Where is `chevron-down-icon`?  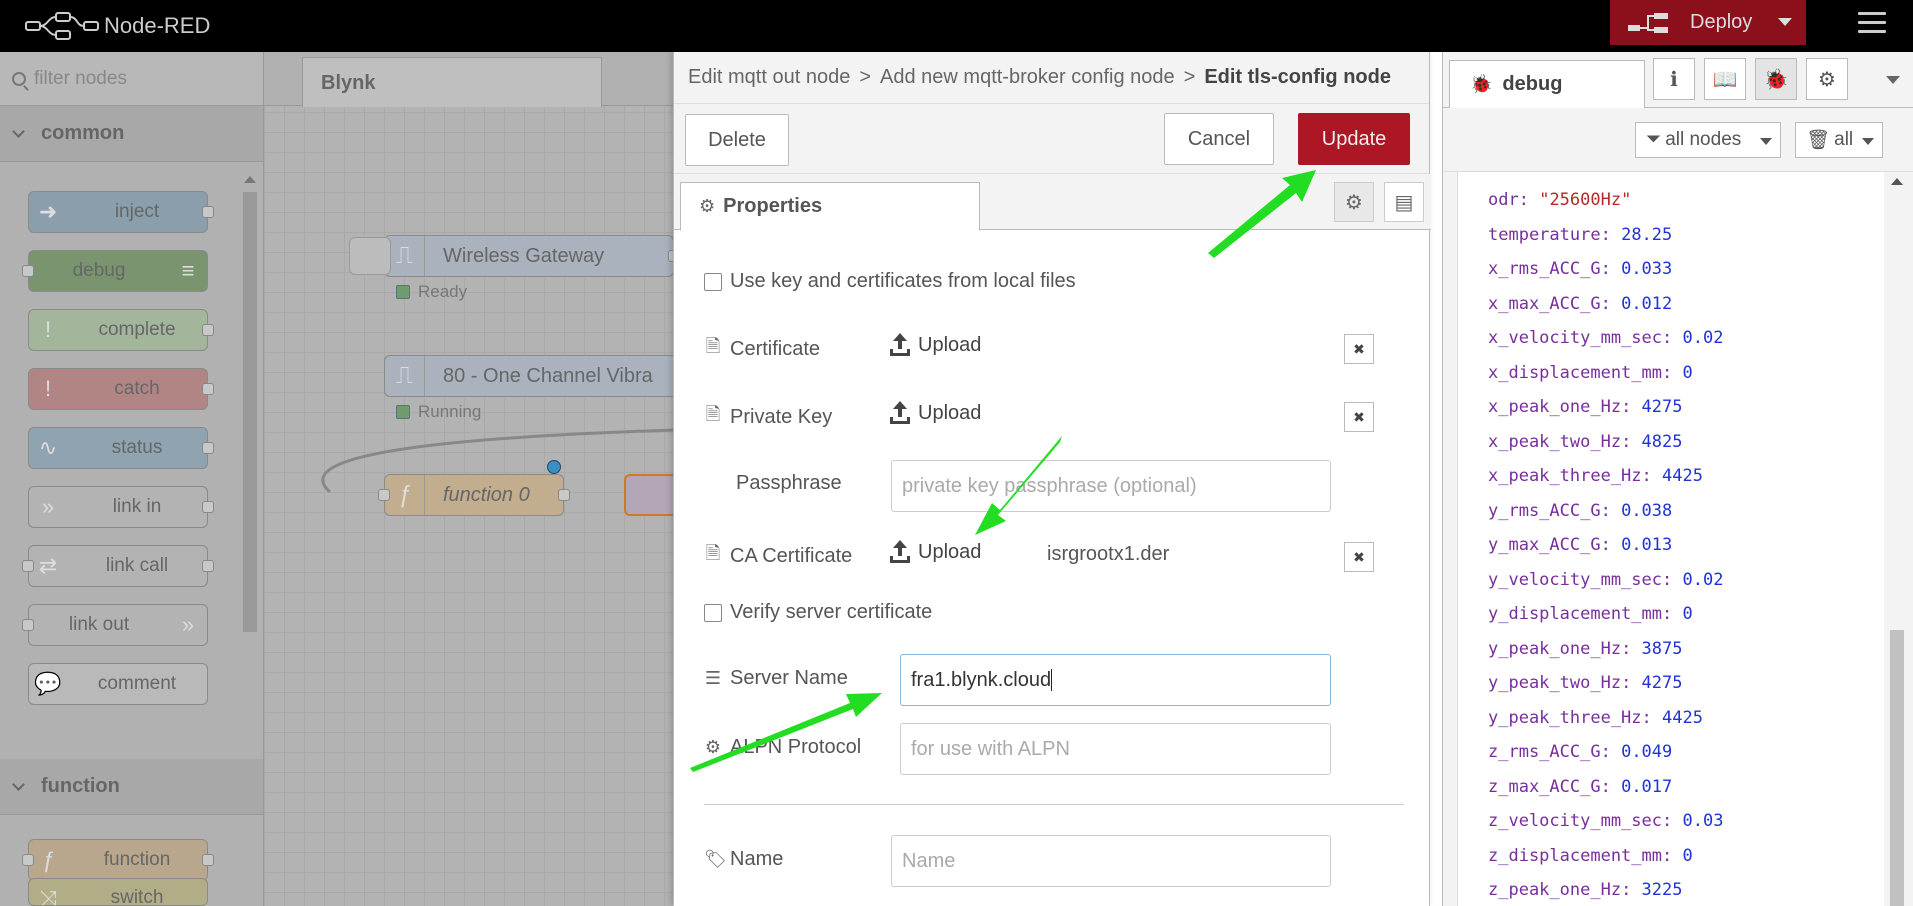 chevron-down-icon is located at coordinates (1868, 141).